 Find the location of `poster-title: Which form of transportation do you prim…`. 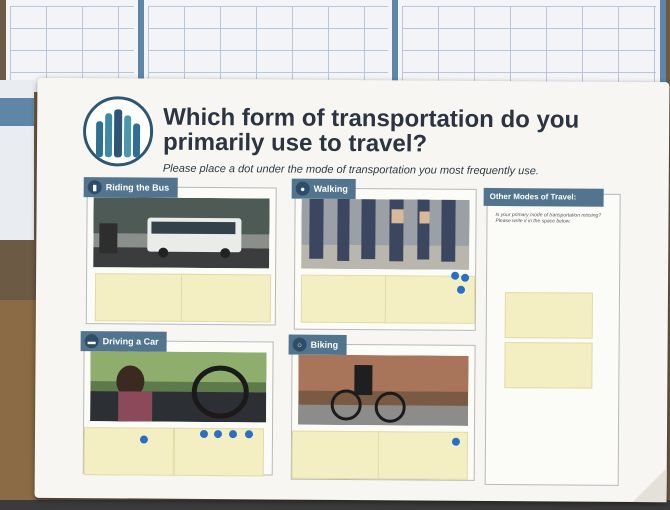

poster-title: Which form of transportation do you prim… is located at coordinates (371, 130).